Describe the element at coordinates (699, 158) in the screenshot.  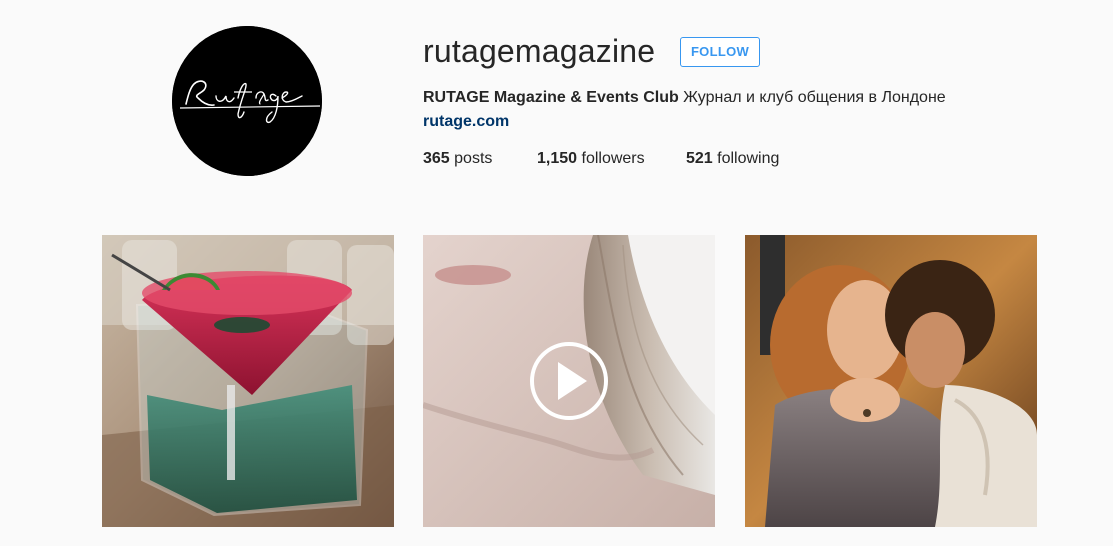
I see `following-count: 521` at that location.